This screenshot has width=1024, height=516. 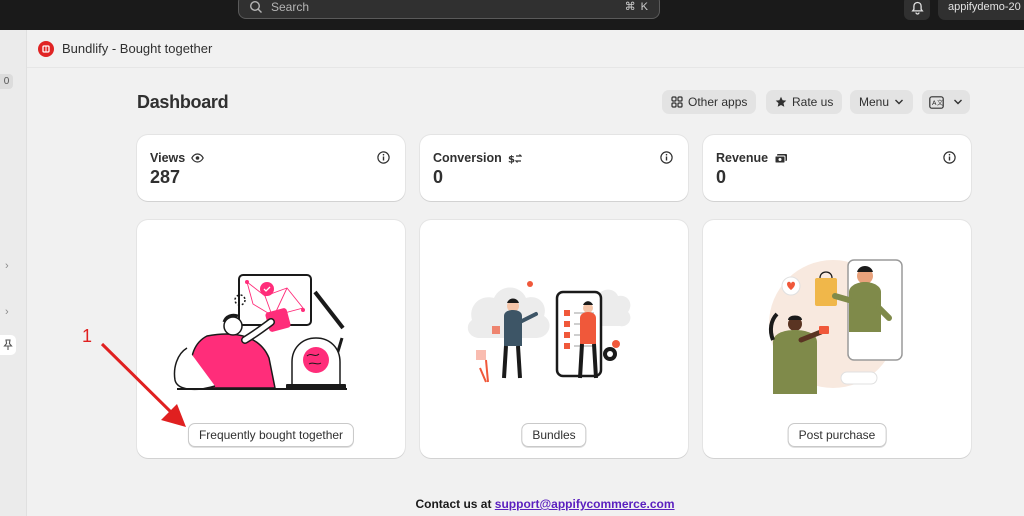 I want to click on stat-card-conversion: Conversion $ 0, so click(x=554, y=168).